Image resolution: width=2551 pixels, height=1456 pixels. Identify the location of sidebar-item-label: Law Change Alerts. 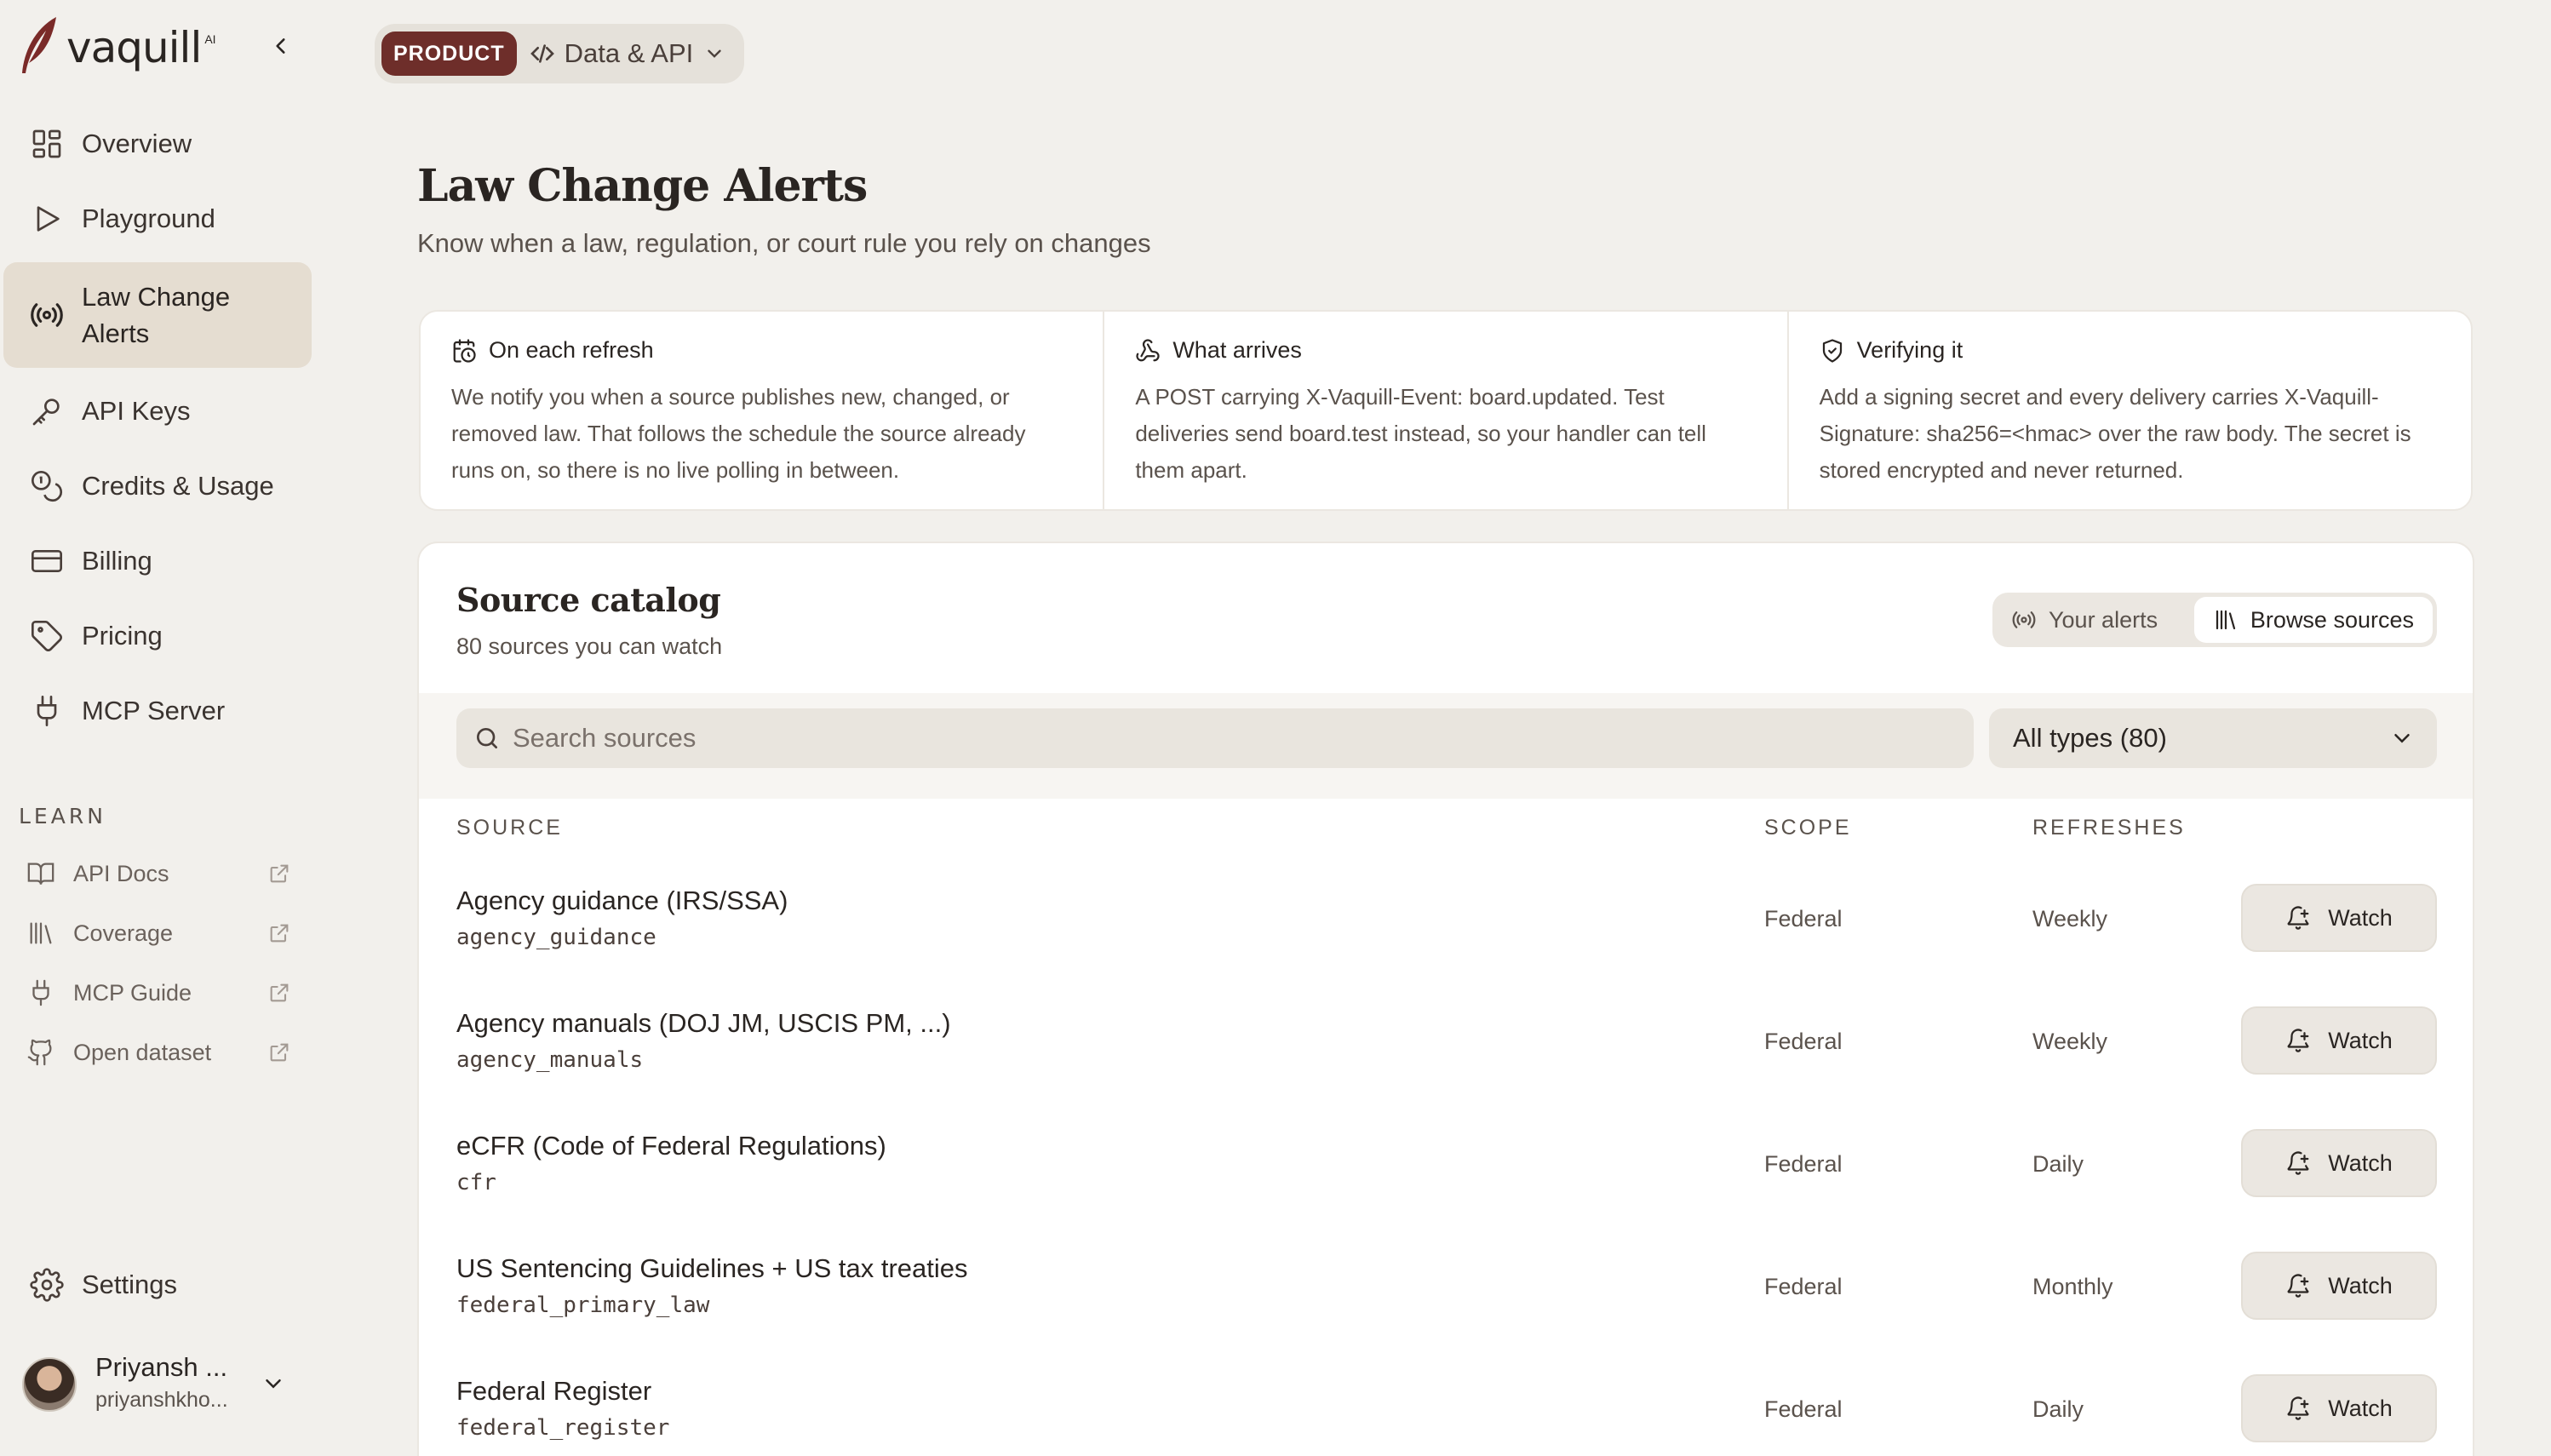
(157, 315).